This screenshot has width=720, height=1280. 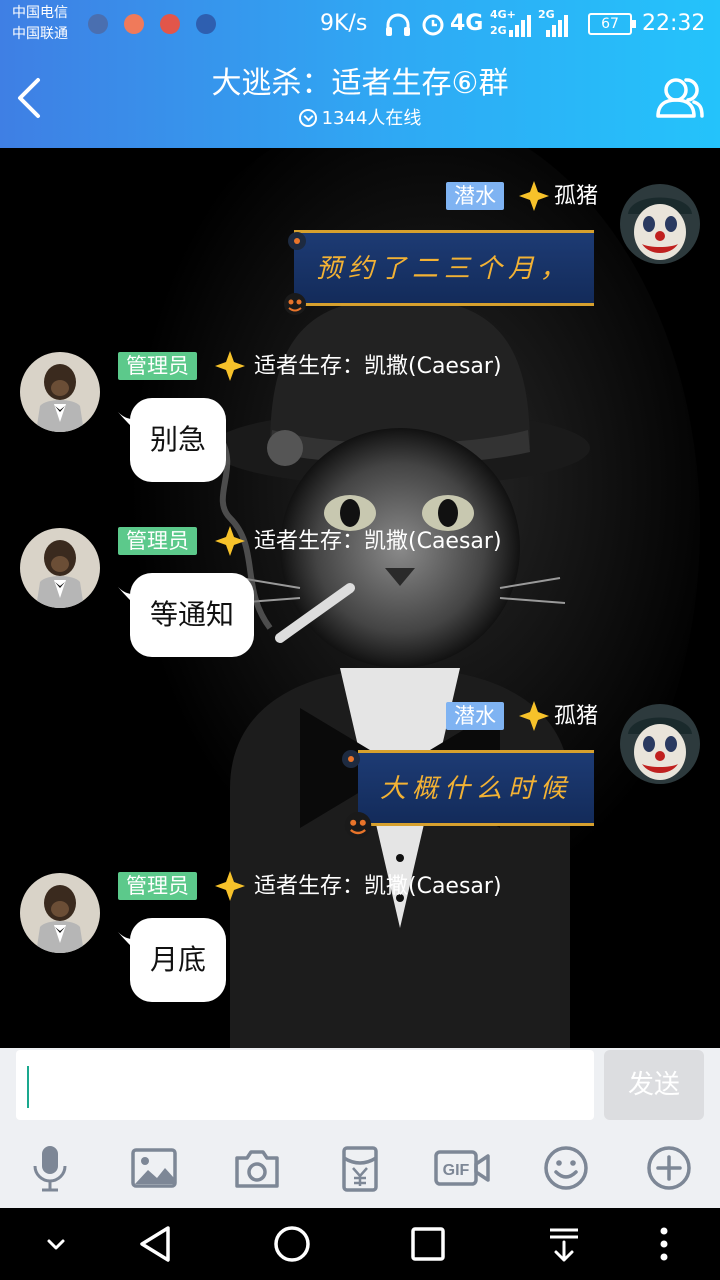 What do you see at coordinates (566, 1168) in the screenshot?
I see `emoji-icon` at bounding box center [566, 1168].